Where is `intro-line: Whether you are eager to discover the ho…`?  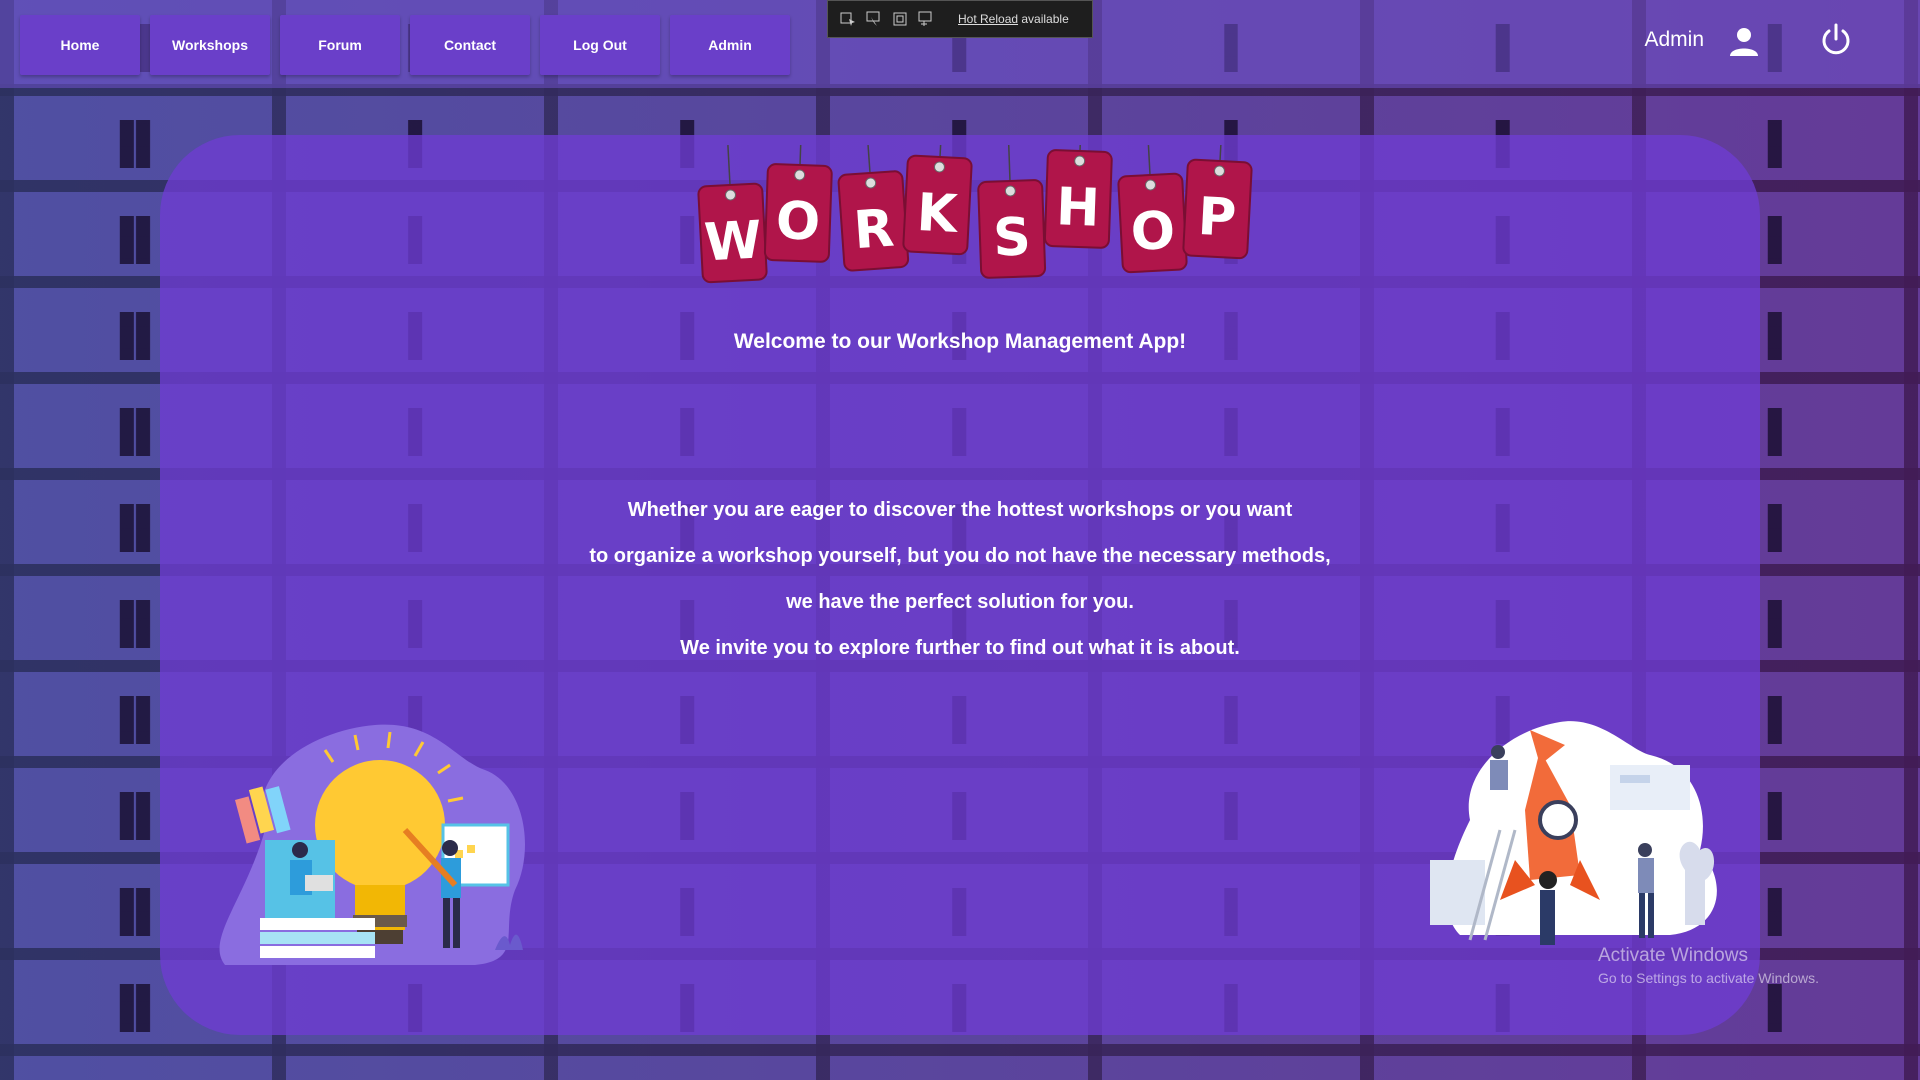 intro-line: Whether you are eager to discover the ho… is located at coordinates (960, 510).